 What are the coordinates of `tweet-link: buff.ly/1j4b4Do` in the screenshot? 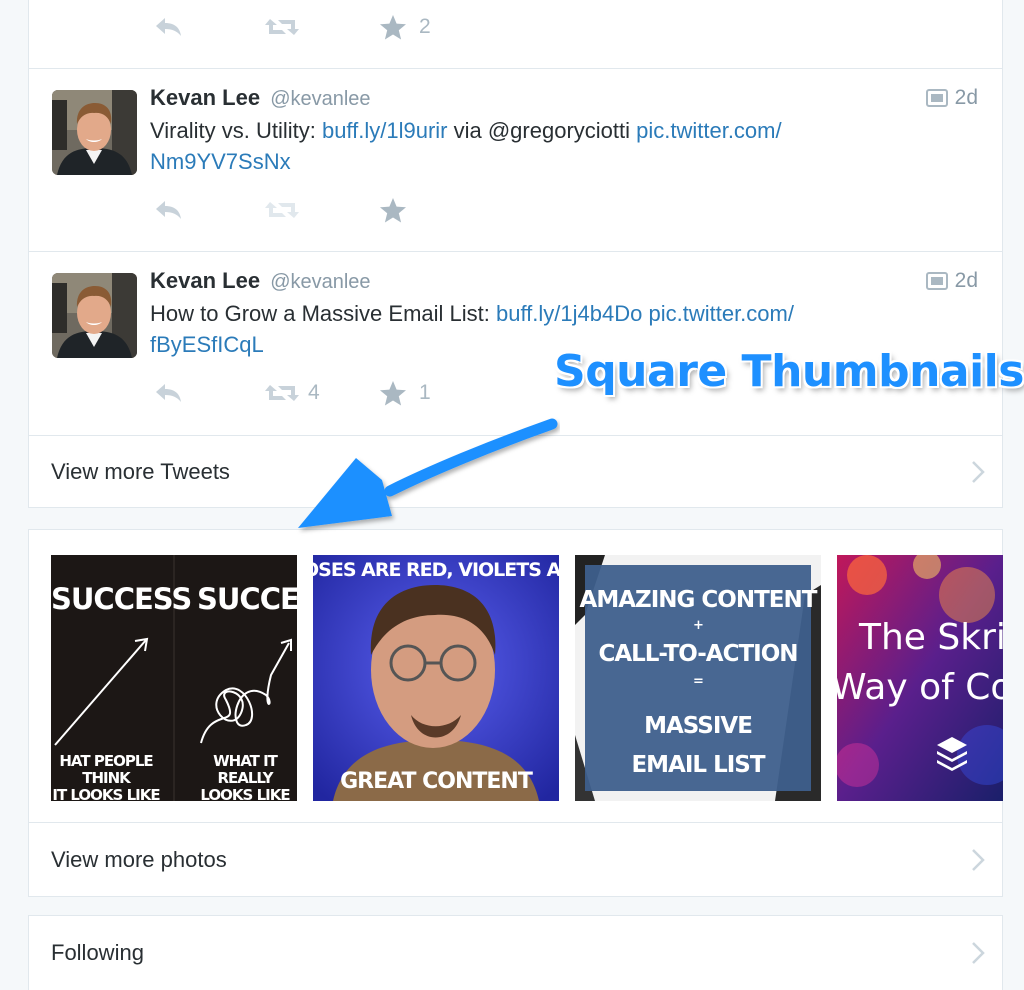 It's located at (569, 313).